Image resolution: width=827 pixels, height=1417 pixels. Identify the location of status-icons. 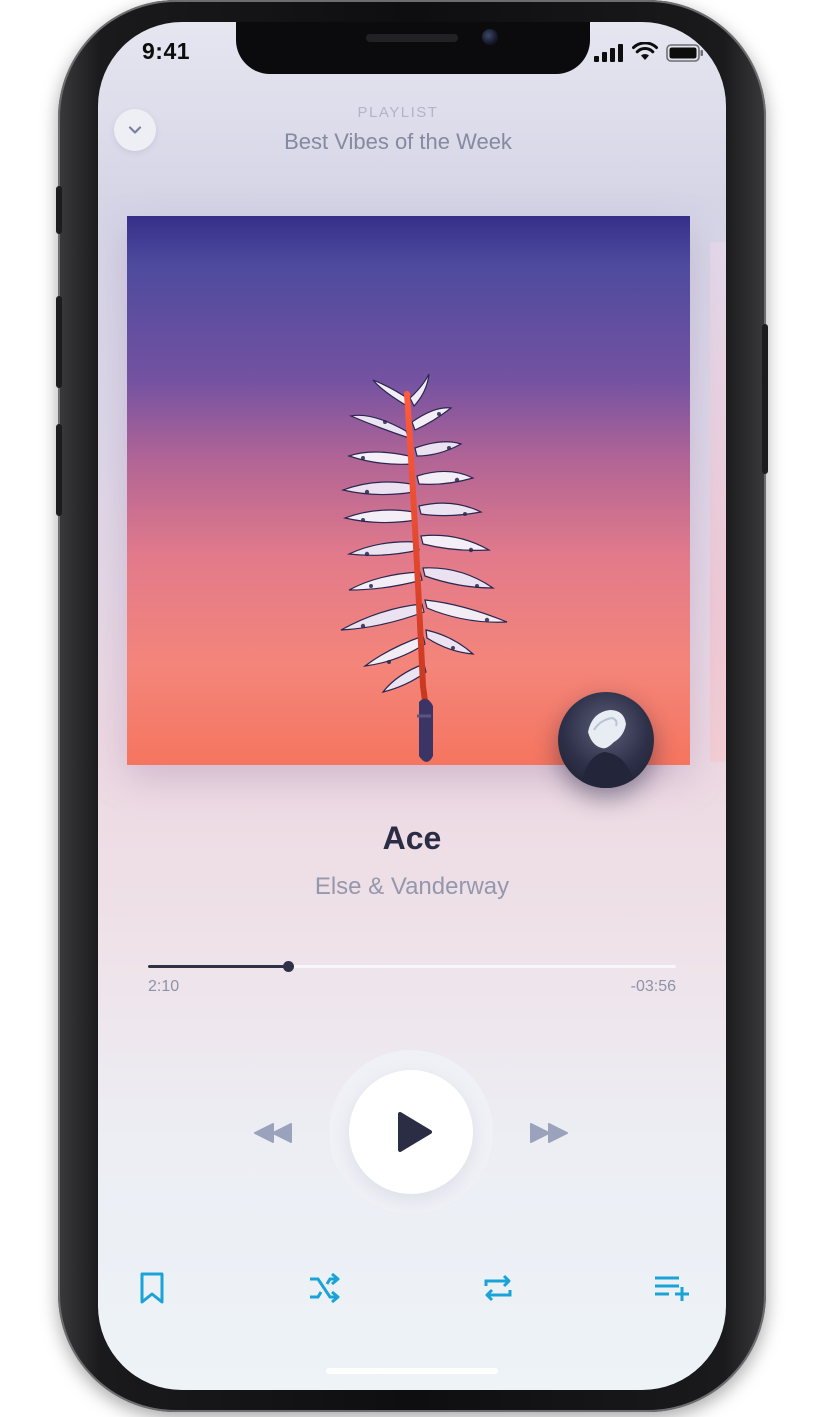
(649, 52).